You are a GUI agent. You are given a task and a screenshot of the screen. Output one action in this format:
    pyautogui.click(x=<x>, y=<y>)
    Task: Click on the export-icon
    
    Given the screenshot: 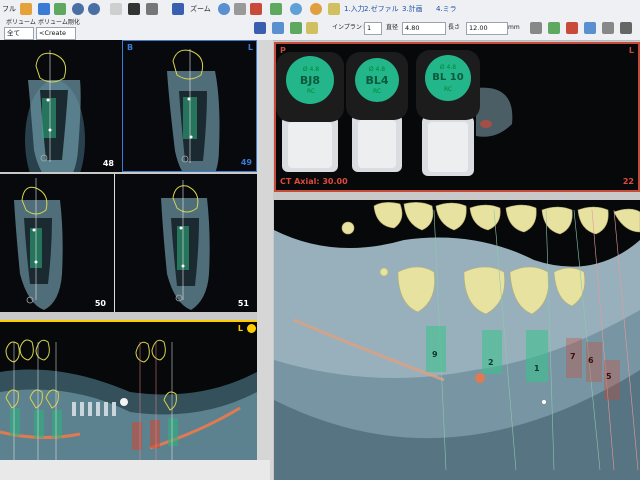 What is the action you would take?
    pyautogui.click(x=60, y=9)
    